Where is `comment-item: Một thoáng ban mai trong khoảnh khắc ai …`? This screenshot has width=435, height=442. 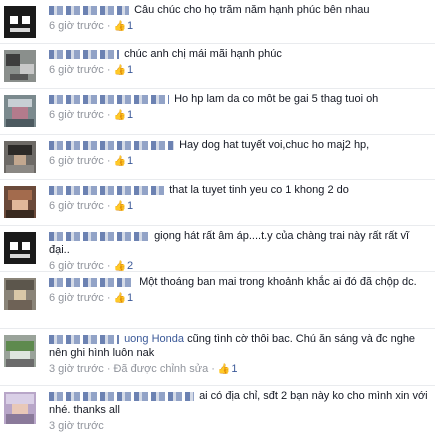 comment-item: Một thoáng ban mai trong khoảnh khắc ai … is located at coordinates (217, 300).